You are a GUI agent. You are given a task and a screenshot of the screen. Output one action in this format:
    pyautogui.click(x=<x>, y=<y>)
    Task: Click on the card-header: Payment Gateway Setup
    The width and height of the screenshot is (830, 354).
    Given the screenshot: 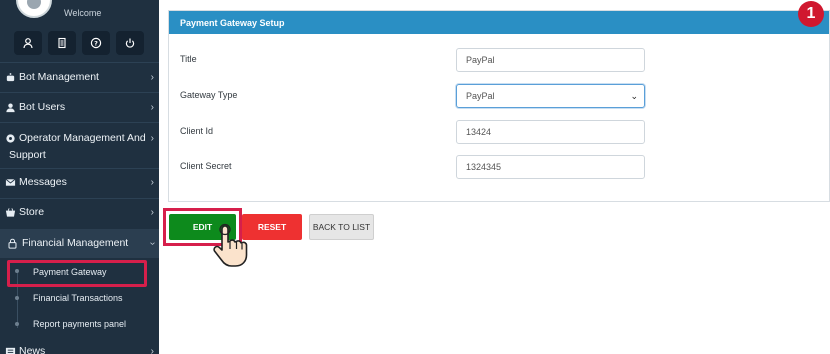 What is the action you would take?
    pyautogui.click(x=499, y=22)
    